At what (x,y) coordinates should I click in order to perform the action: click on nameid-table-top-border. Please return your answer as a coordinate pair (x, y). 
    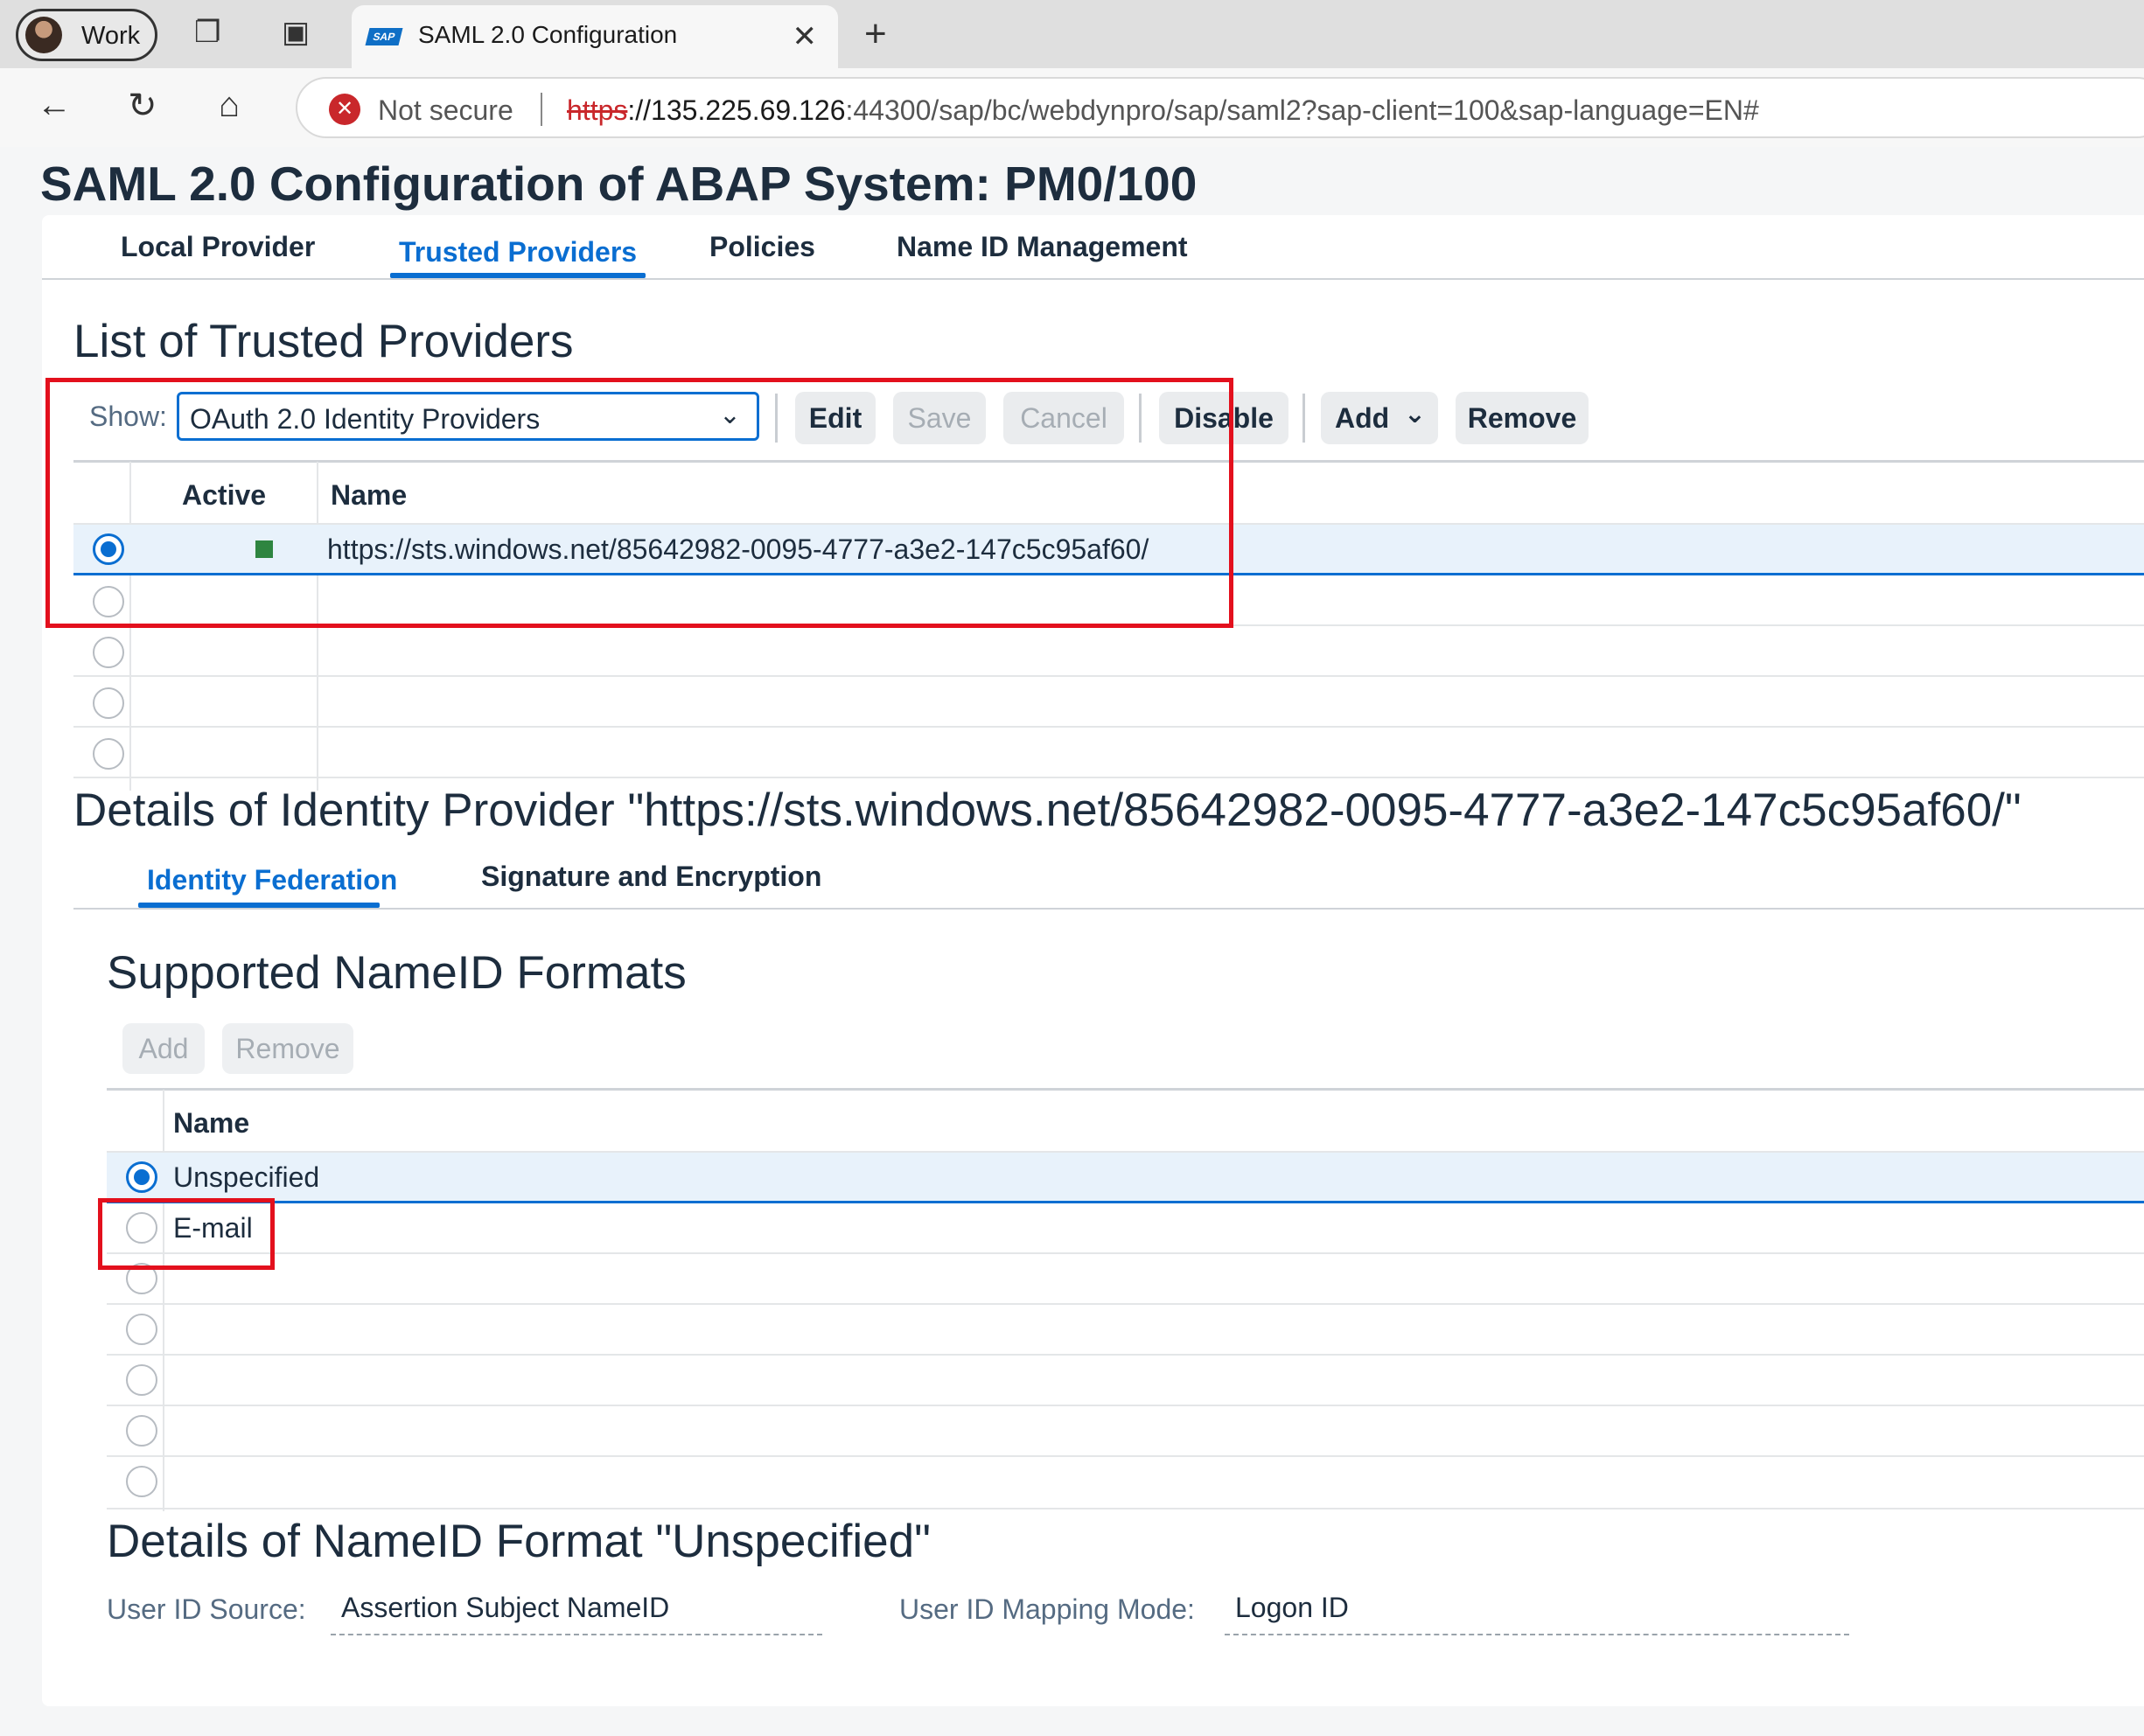
    Looking at the image, I should click on (1126, 1089).